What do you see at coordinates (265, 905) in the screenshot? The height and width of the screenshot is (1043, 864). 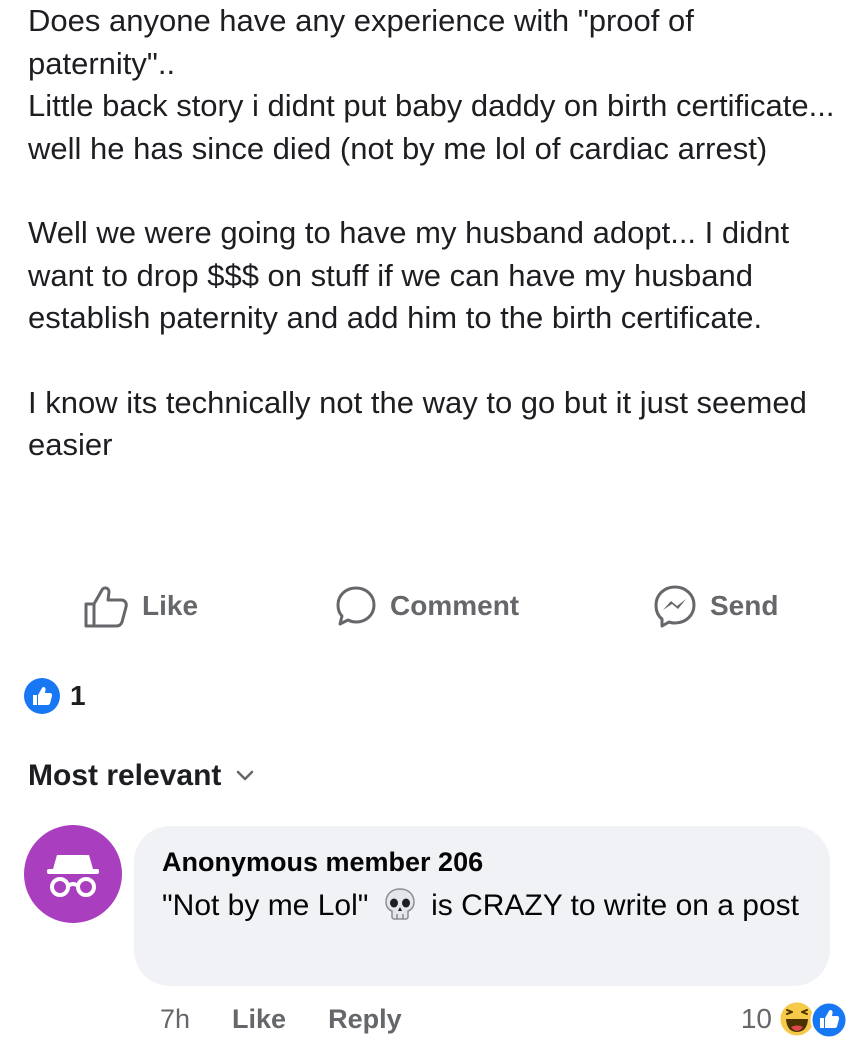 I see `comment-text-before: "Not by me Lol"` at bounding box center [265, 905].